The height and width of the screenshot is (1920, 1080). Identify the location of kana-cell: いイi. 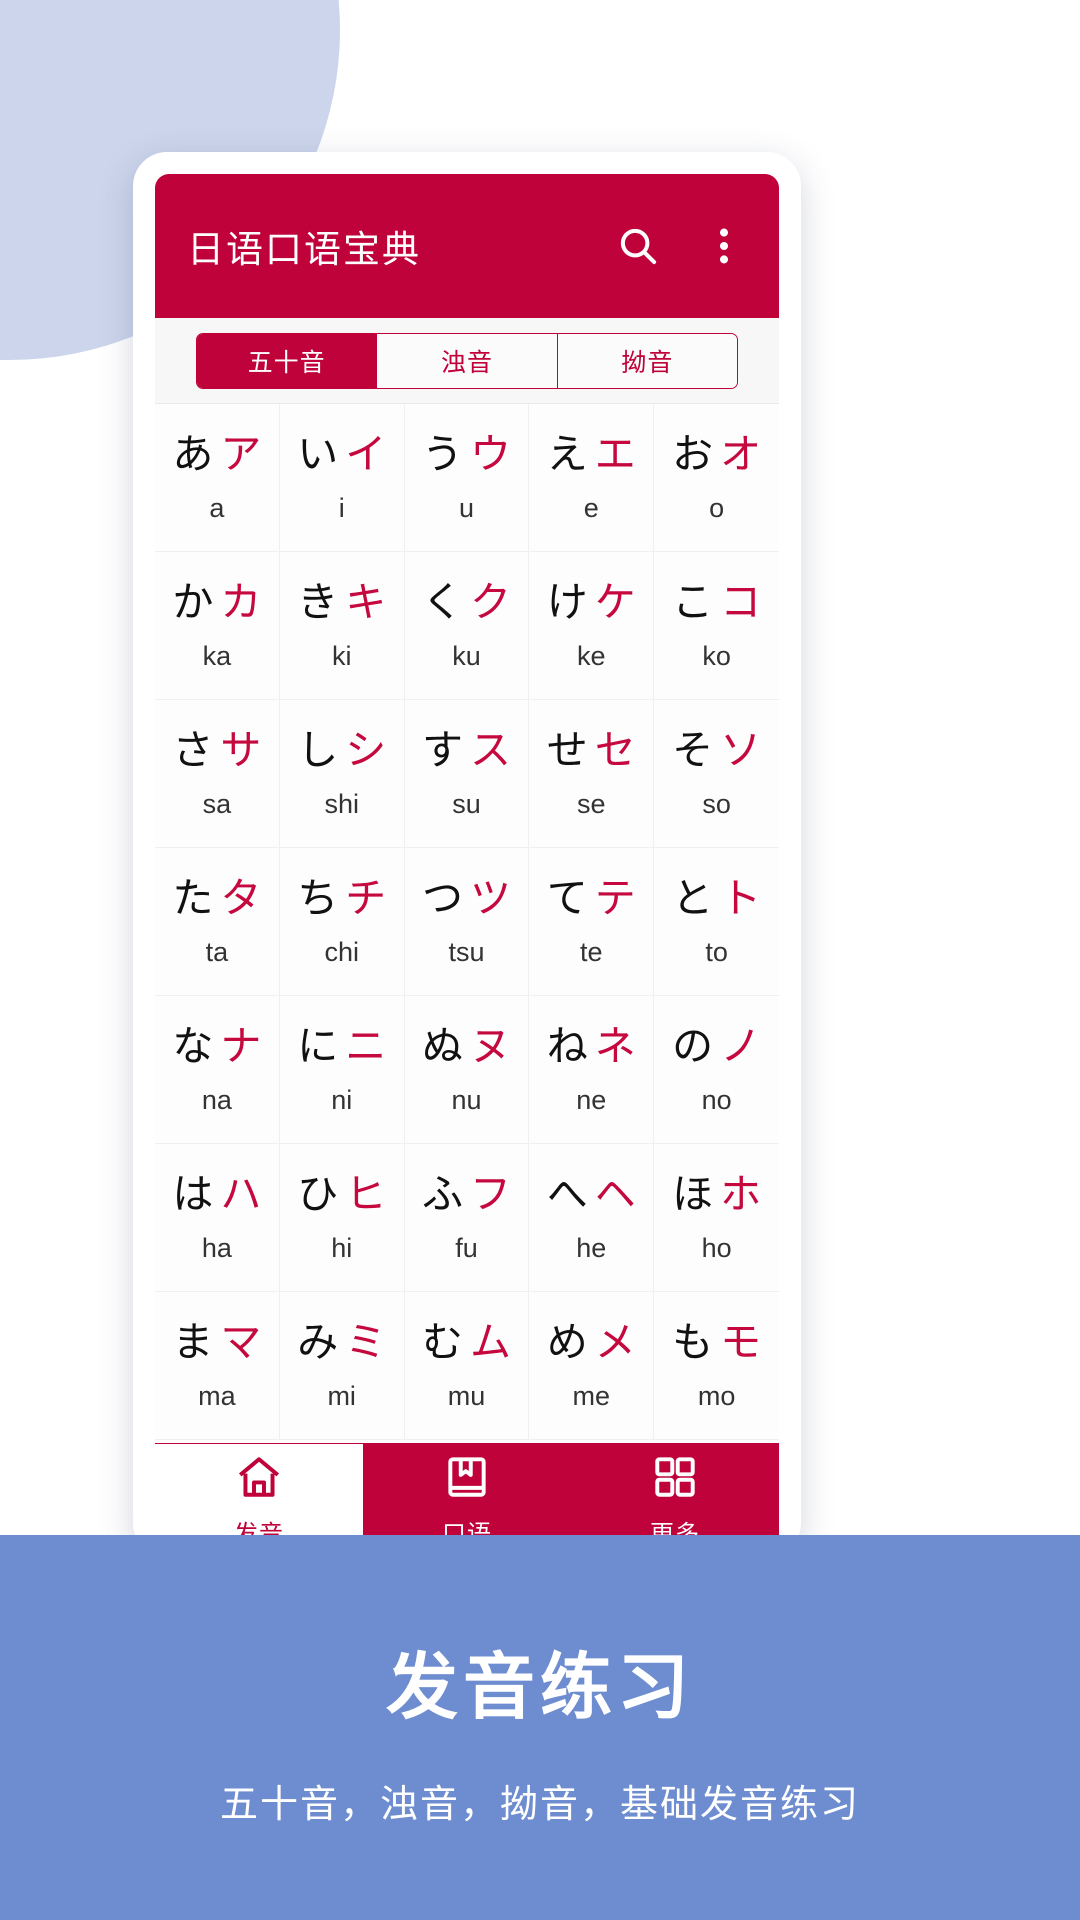
(342, 478).